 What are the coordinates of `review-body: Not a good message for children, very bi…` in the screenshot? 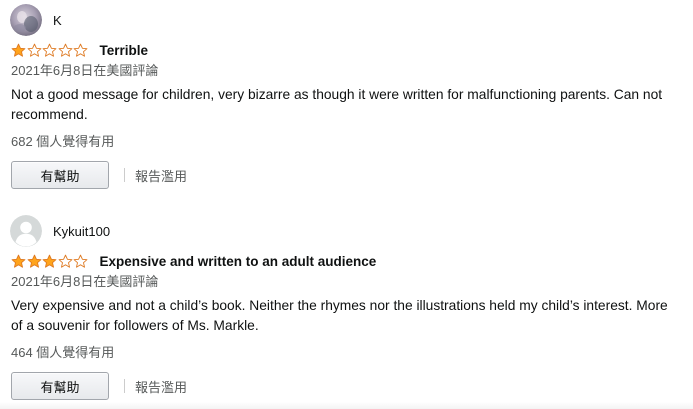 It's located at (337, 104).